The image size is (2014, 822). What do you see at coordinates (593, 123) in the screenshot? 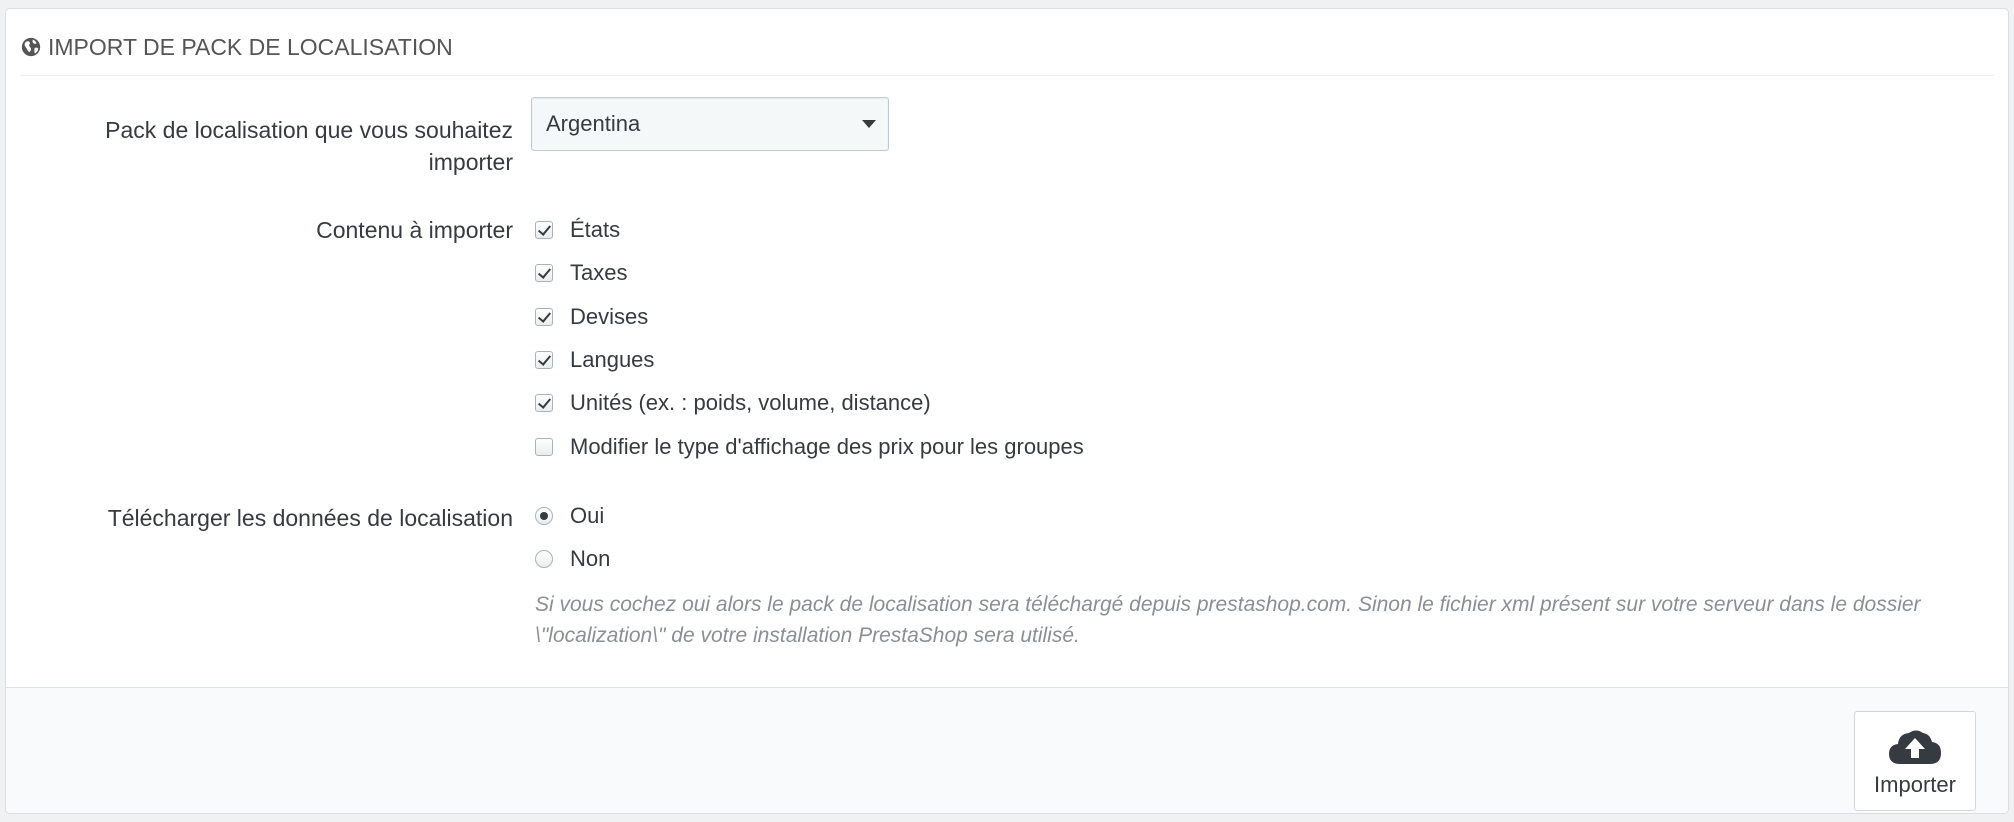
I see `pack-select-value: Argentina` at bounding box center [593, 123].